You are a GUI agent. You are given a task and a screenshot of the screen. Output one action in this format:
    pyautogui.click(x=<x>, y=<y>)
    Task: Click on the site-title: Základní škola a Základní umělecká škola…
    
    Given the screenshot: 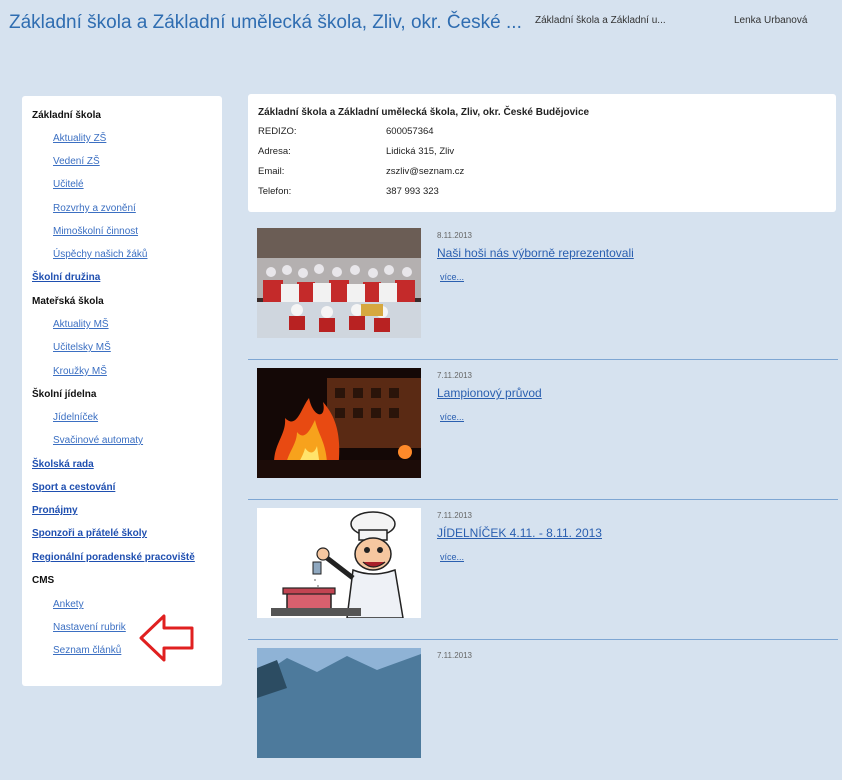 What is the action you would take?
    pyautogui.click(x=265, y=23)
    